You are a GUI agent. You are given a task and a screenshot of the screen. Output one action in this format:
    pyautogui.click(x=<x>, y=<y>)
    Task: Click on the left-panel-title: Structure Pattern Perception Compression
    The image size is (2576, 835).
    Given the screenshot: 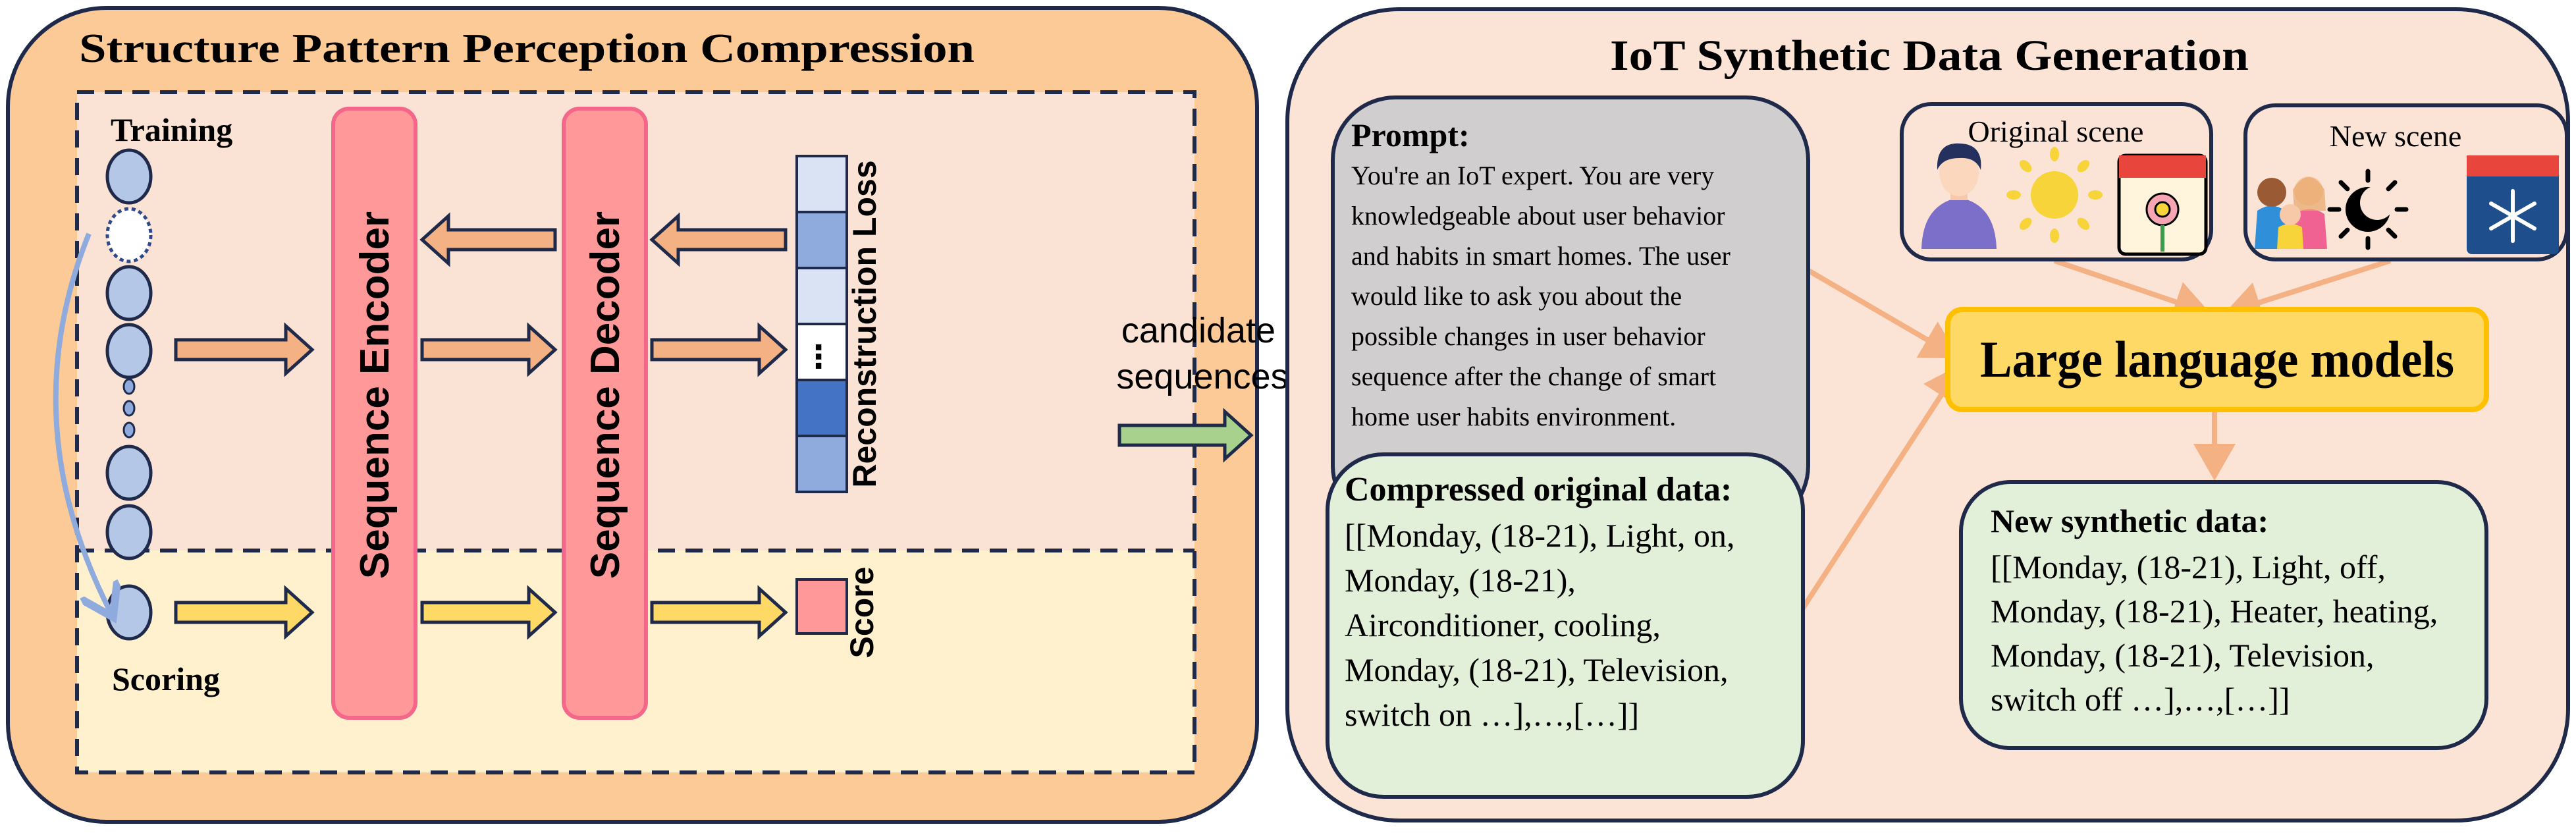 What is the action you would take?
    pyautogui.click(x=527, y=48)
    